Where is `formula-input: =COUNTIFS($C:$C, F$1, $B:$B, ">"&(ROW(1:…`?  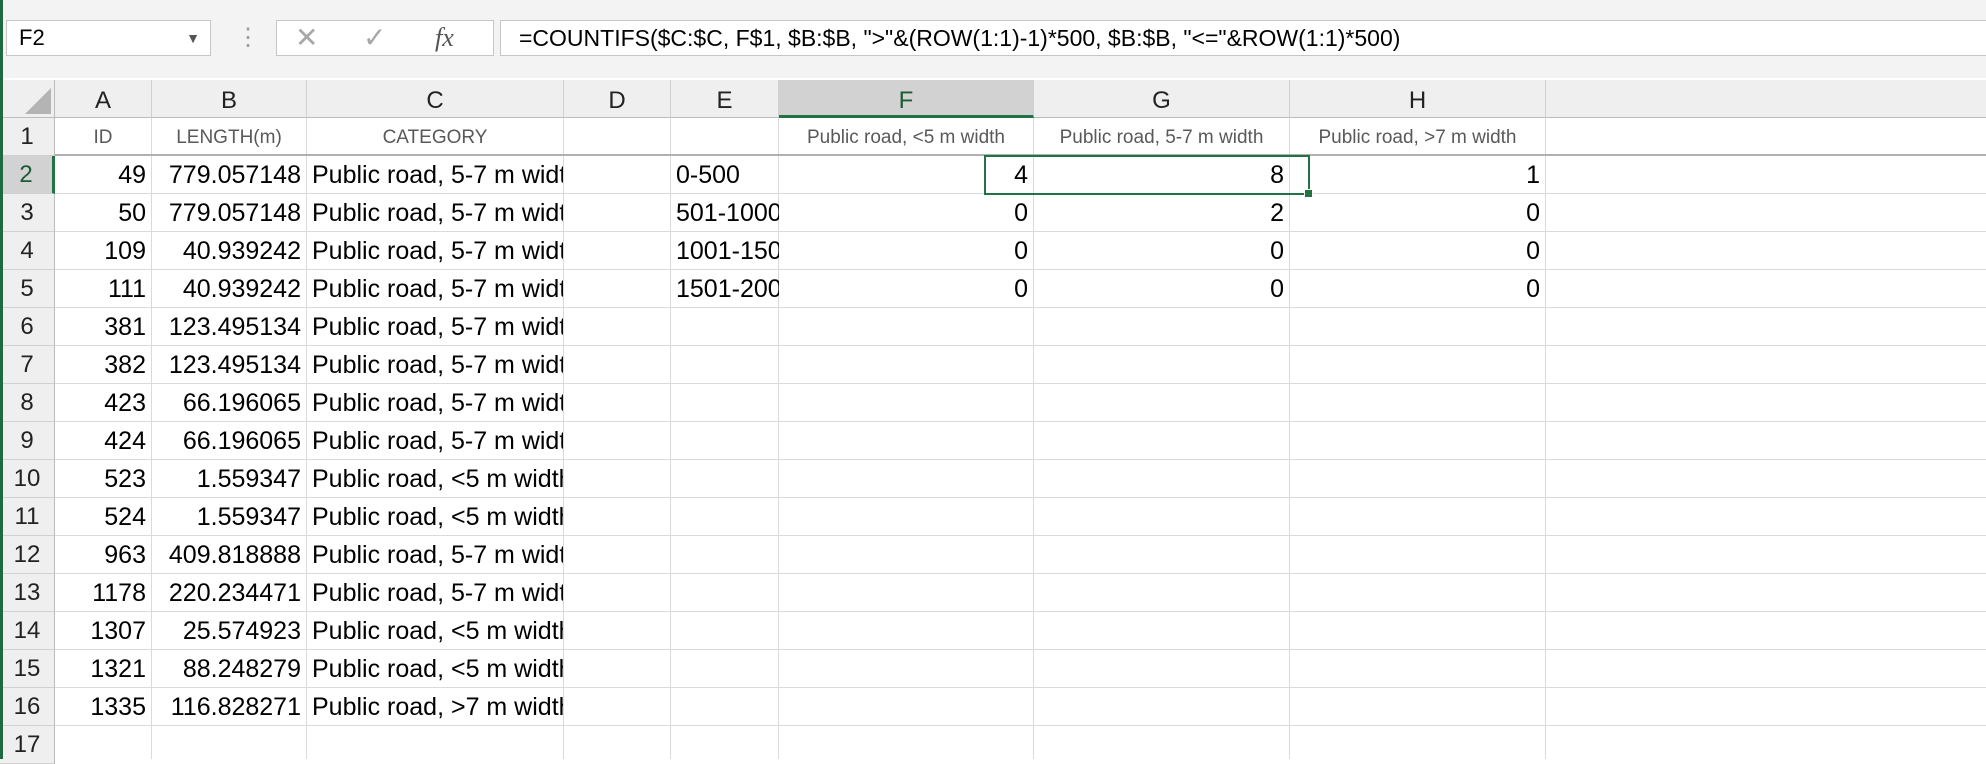 formula-input: =COUNTIFS($C:$C, F$1, $B:$B, ">"&(ROW(1:… is located at coordinates (1243, 38).